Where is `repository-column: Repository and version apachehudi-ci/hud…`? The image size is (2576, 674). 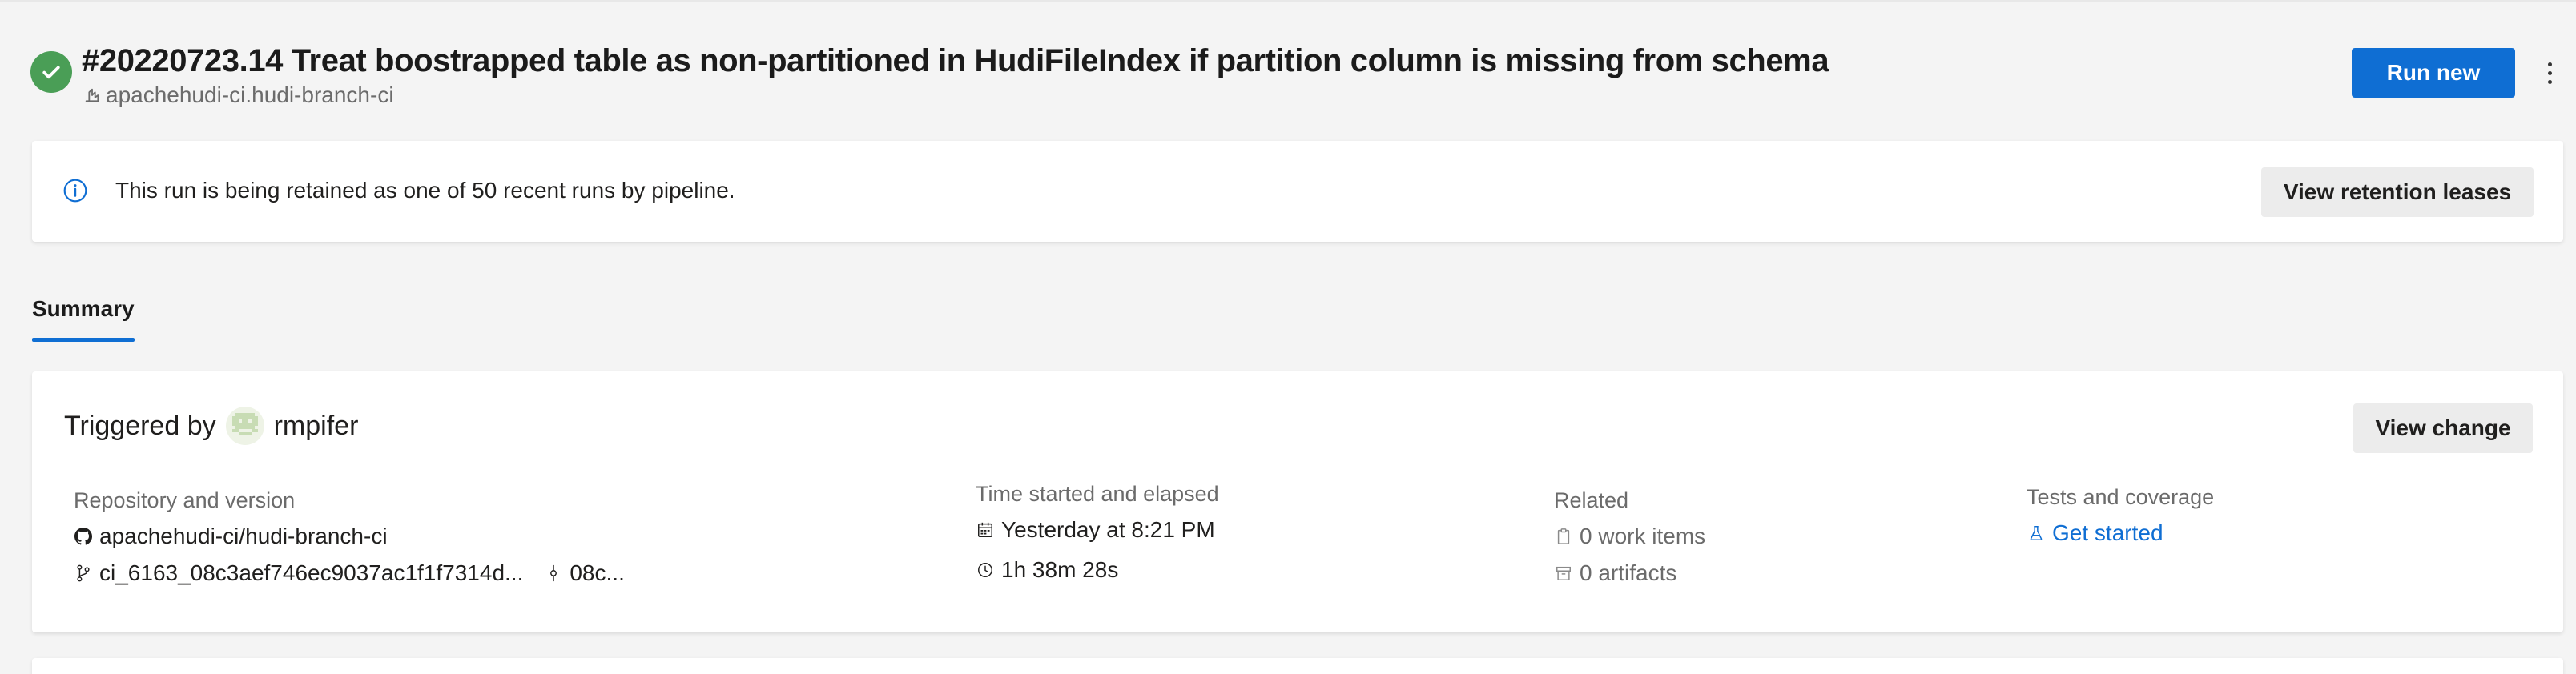
repository-column: Repository and version apachehudi-ci/hud… is located at coordinates (475, 548).